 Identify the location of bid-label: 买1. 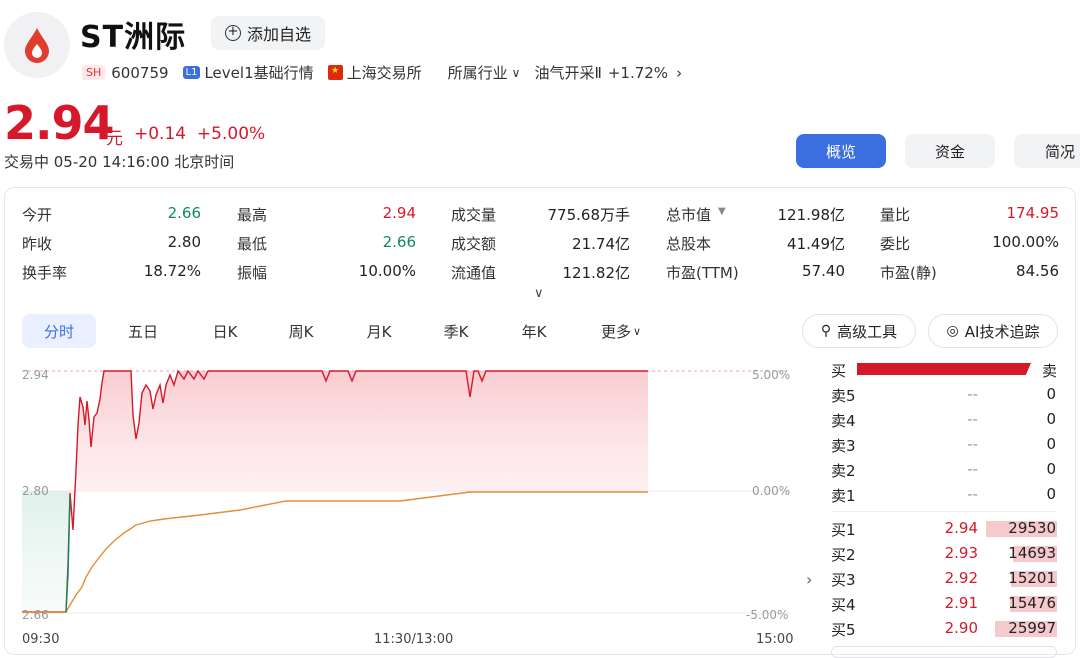
(843, 530).